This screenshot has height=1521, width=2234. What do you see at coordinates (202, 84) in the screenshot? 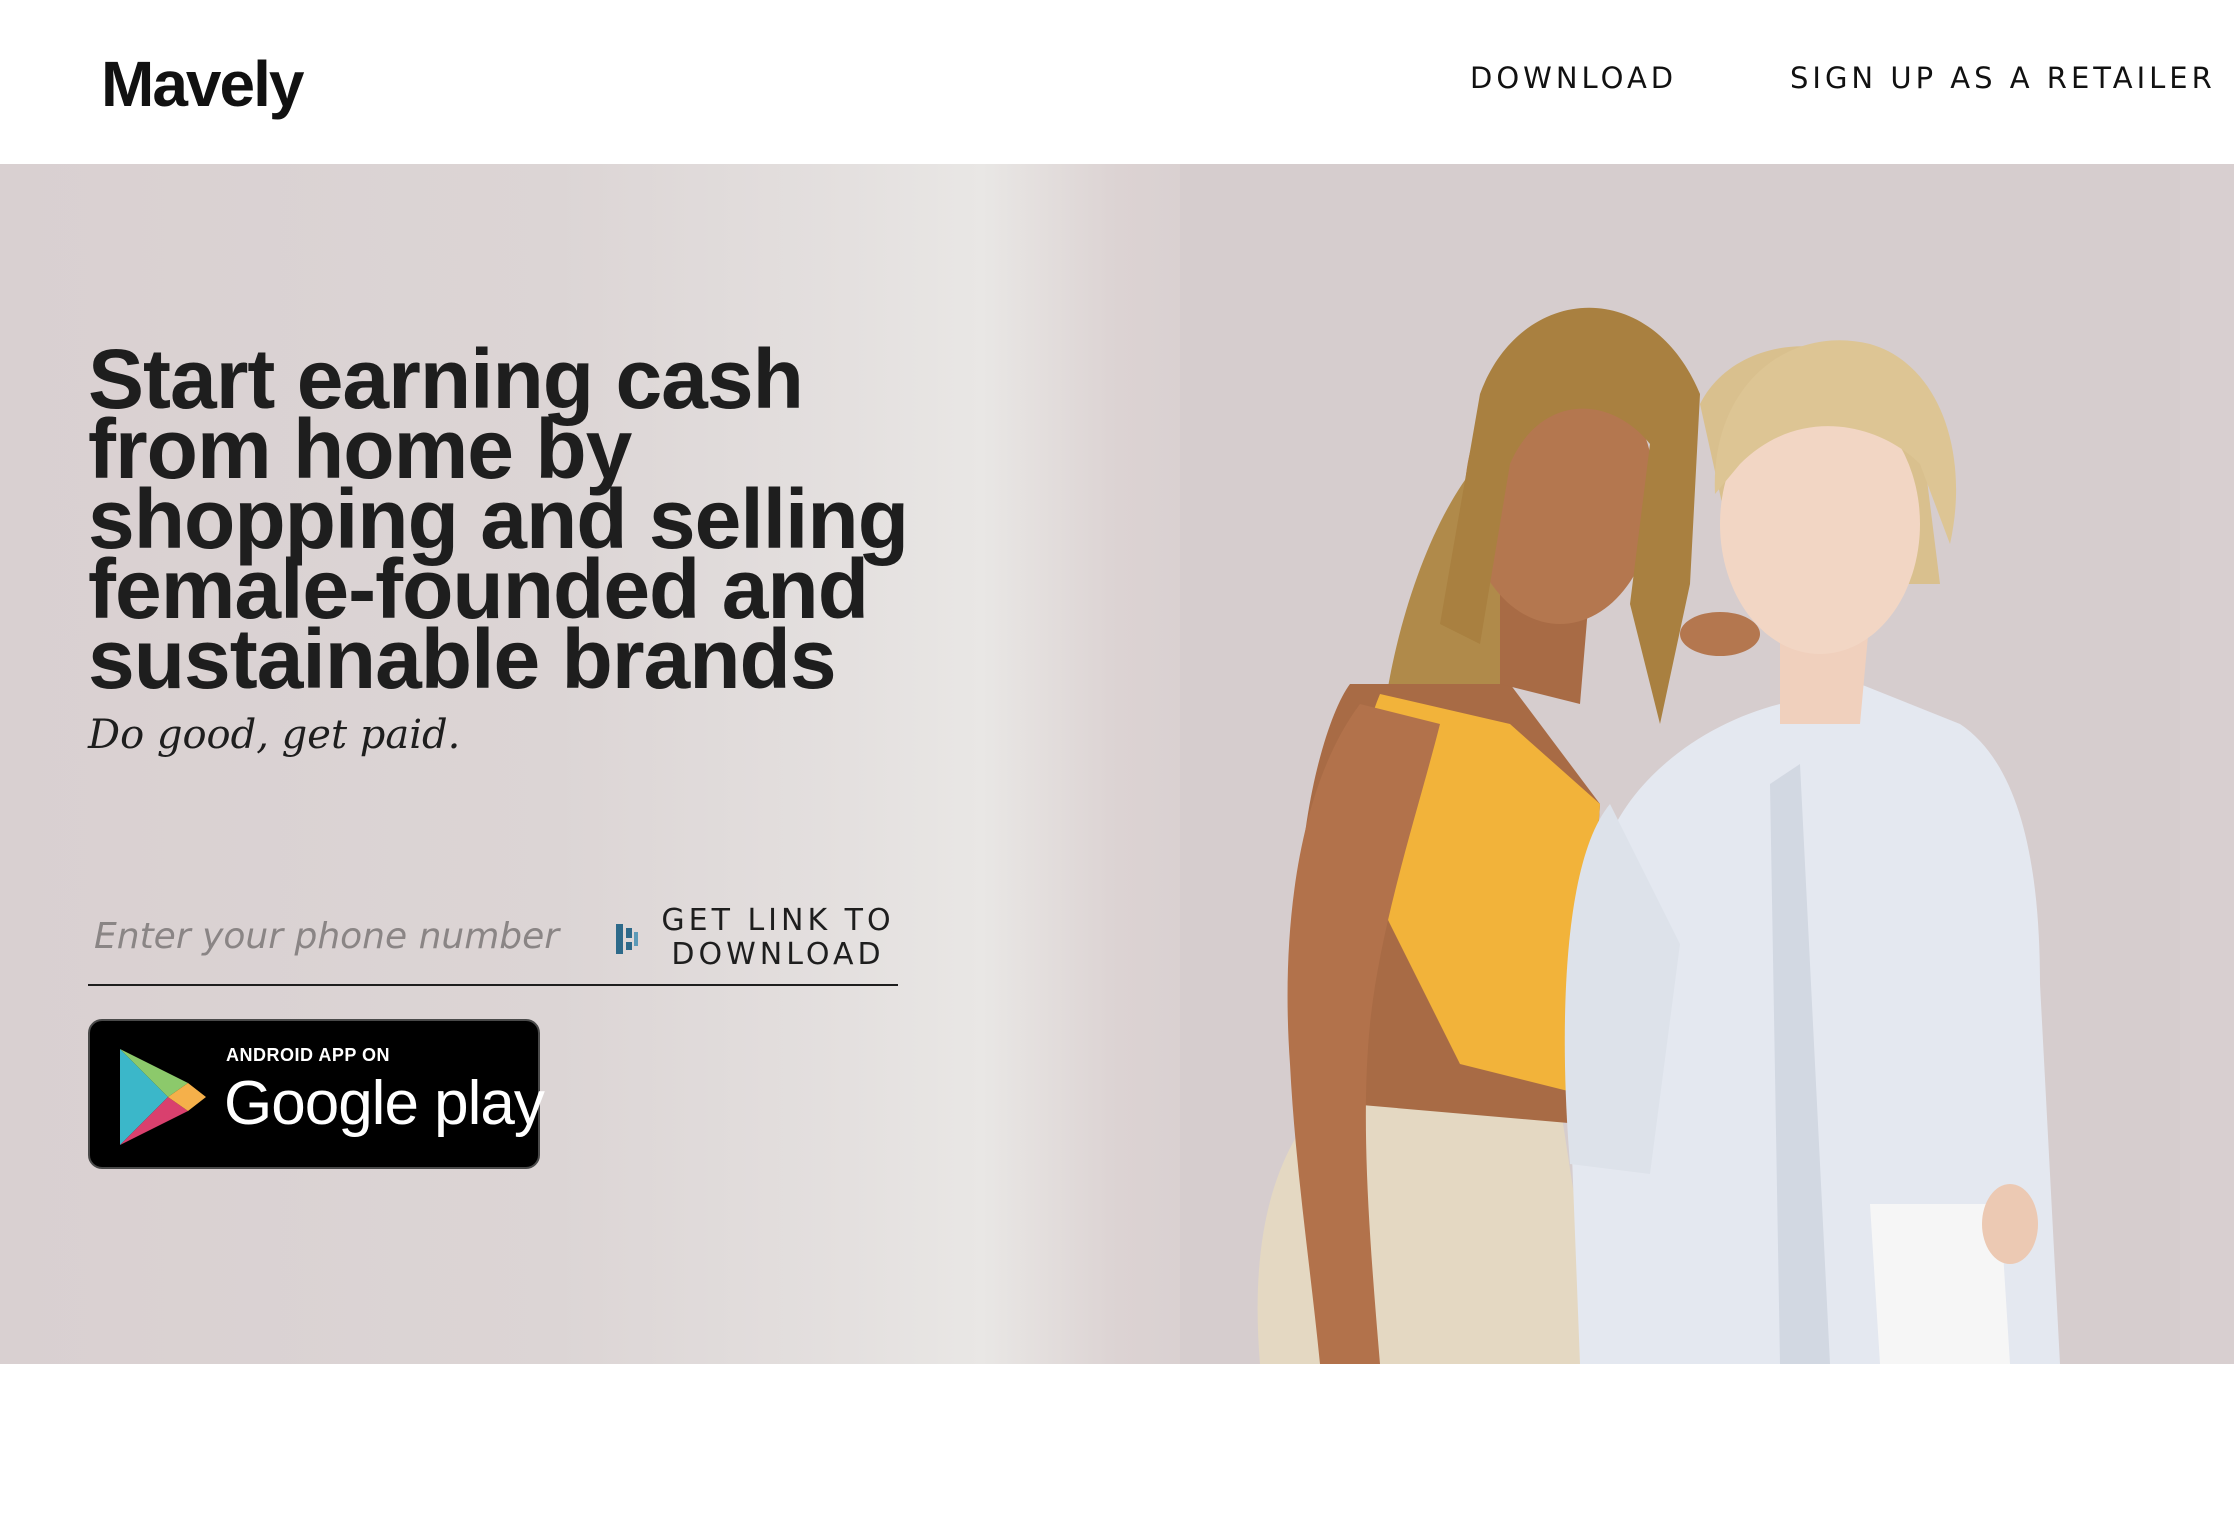
I see `mavely-logo: Mavely` at bounding box center [202, 84].